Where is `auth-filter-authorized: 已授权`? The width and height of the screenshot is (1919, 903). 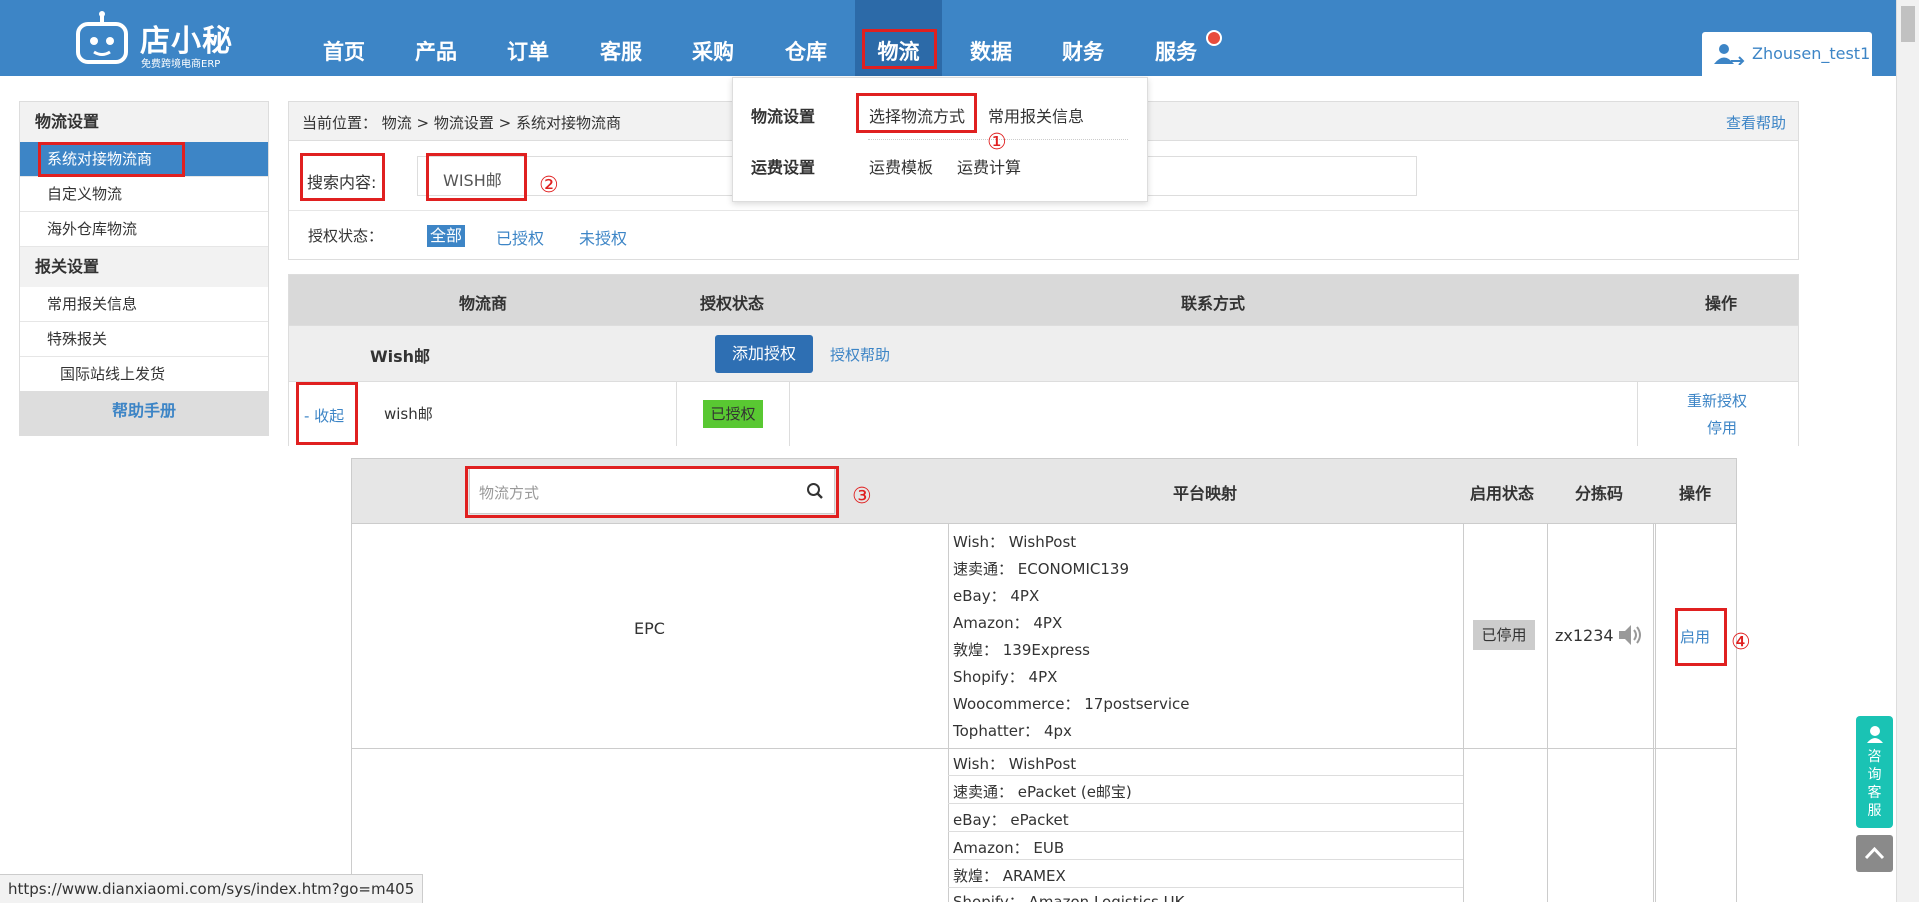
auth-filter-authorized: 已授权 is located at coordinates (520, 237).